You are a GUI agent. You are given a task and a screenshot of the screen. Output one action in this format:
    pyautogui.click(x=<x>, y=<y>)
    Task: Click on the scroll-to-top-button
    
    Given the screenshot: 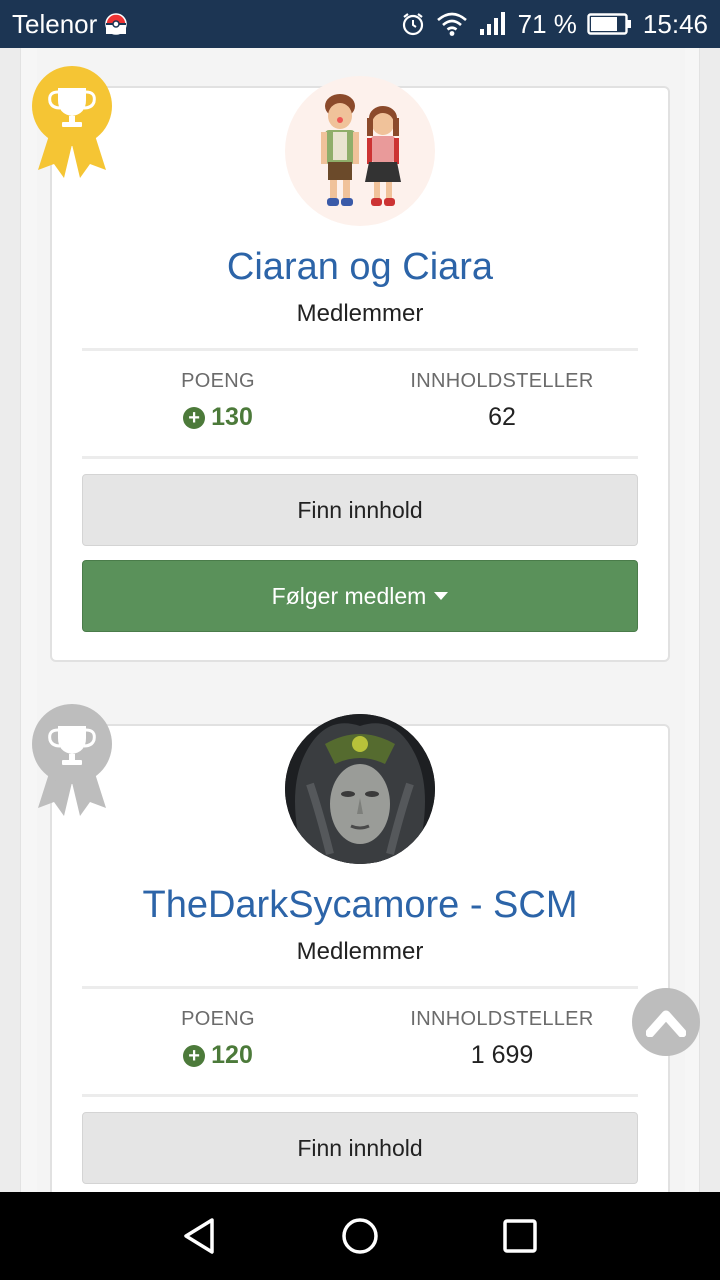 What is the action you would take?
    pyautogui.click(x=666, y=1022)
    